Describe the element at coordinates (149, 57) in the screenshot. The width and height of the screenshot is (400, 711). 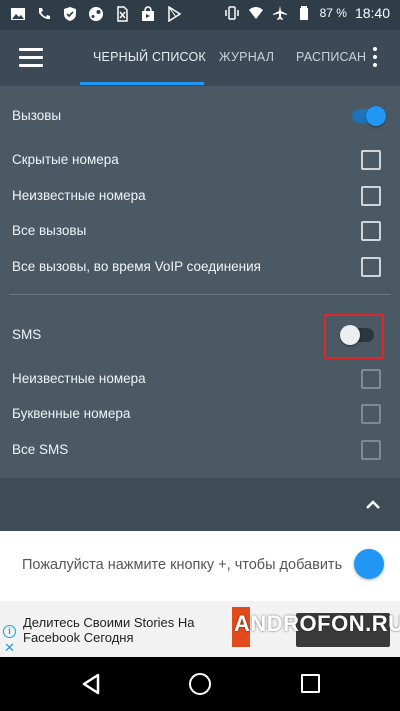
I see `tab-blacklist: ЧЕРНЫЙ СПИСОК` at that location.